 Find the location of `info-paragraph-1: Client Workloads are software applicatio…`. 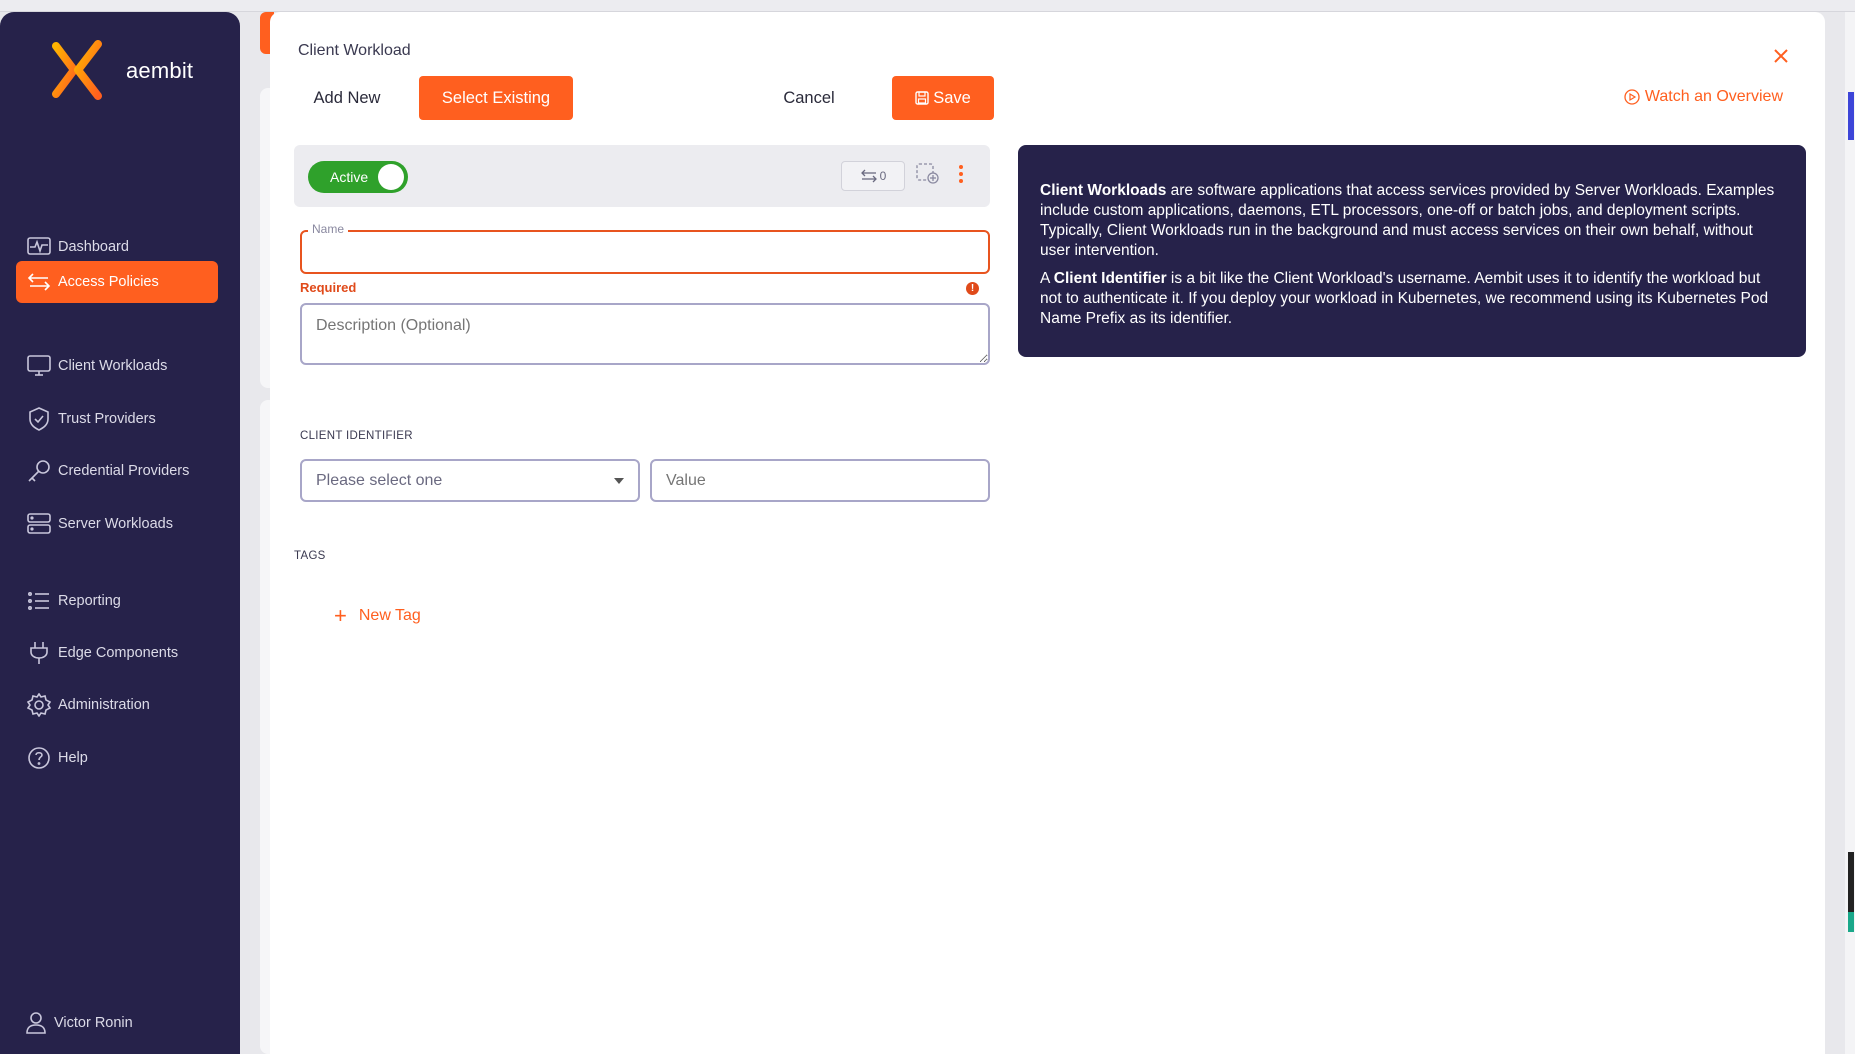

info-paragraph-1: Client Workloads are software applicatio… is located at coordinates (1412, 221).